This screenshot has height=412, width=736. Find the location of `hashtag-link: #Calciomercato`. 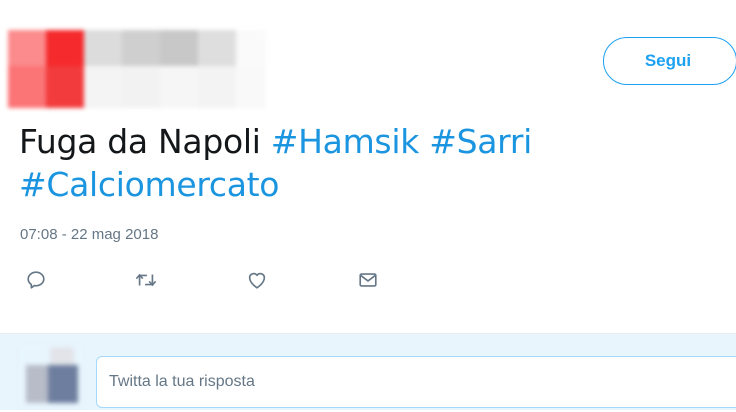

hashtag-link: #Calciomercato is located at coordinates (149, 184).